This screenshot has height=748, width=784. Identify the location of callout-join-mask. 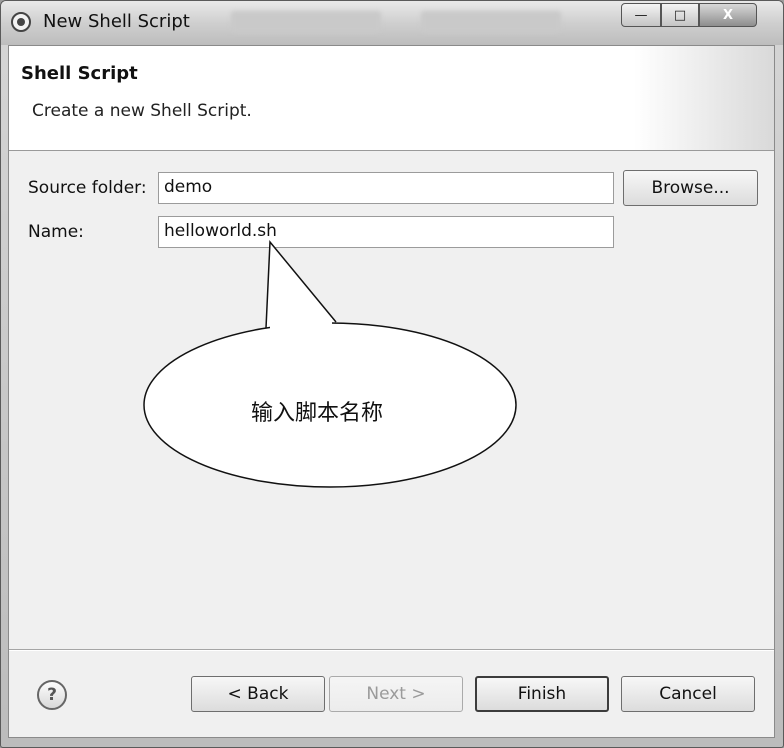
(301, 324).